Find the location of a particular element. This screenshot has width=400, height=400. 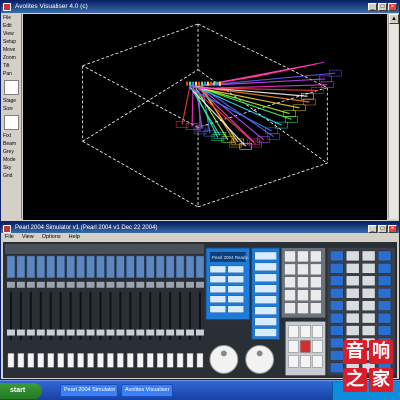

toolbar-item: Size is located at coordinates (11, 109).